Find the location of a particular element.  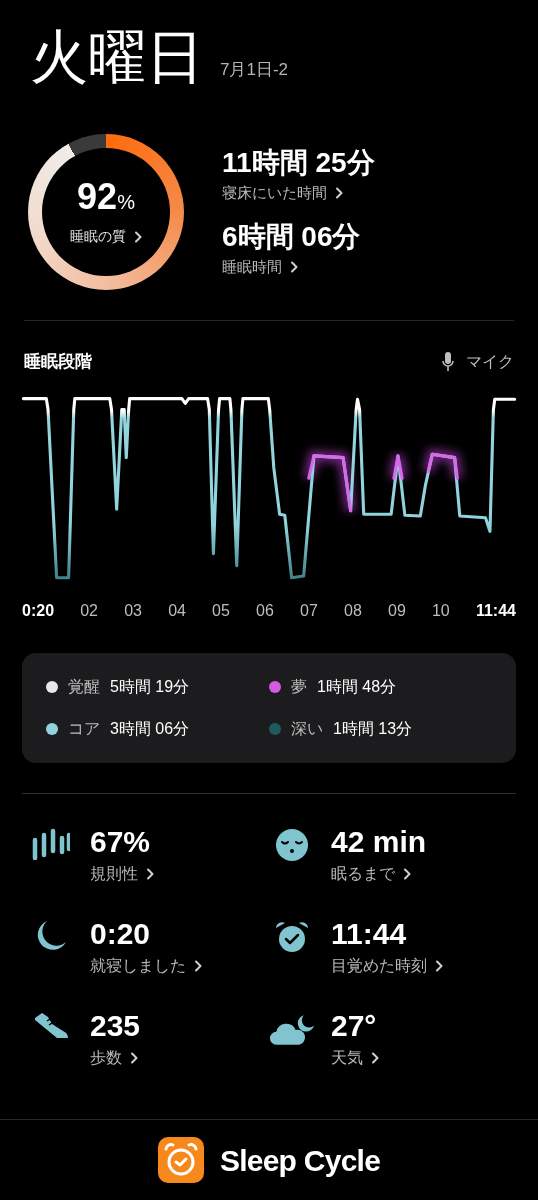

stat-link: 目覚めた時刻 is located at coordinates (387, 965).